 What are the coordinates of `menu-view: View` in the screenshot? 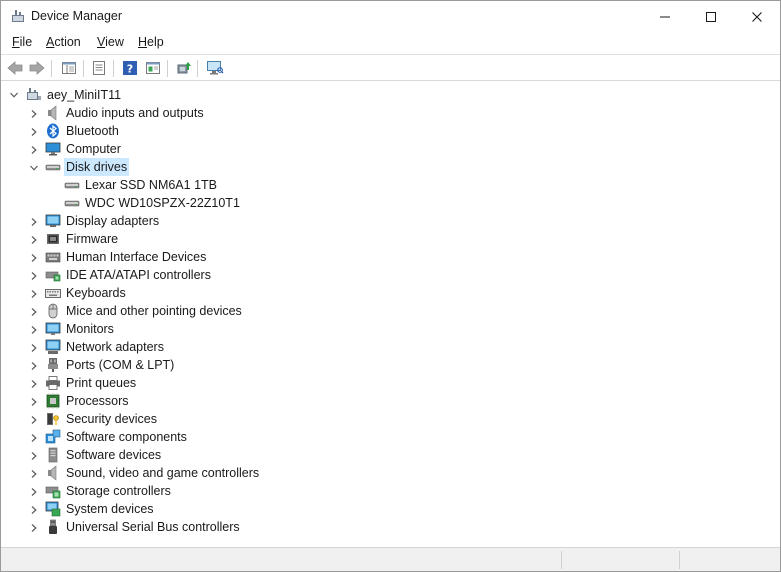 It's located at (110, 42).